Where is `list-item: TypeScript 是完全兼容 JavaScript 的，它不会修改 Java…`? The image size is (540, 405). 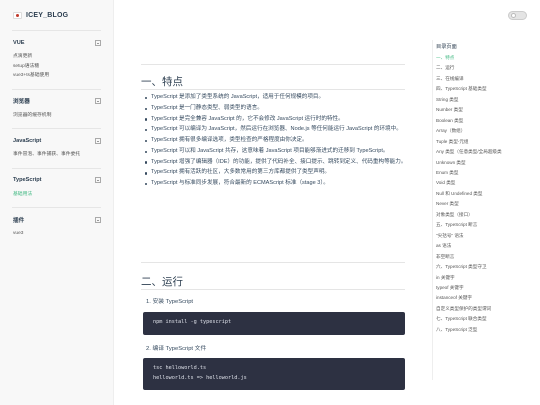
list-item: TypeScript 是完全兼容 JavaScript 的，它不会修改 Java… is located at coordinates (279, 120).